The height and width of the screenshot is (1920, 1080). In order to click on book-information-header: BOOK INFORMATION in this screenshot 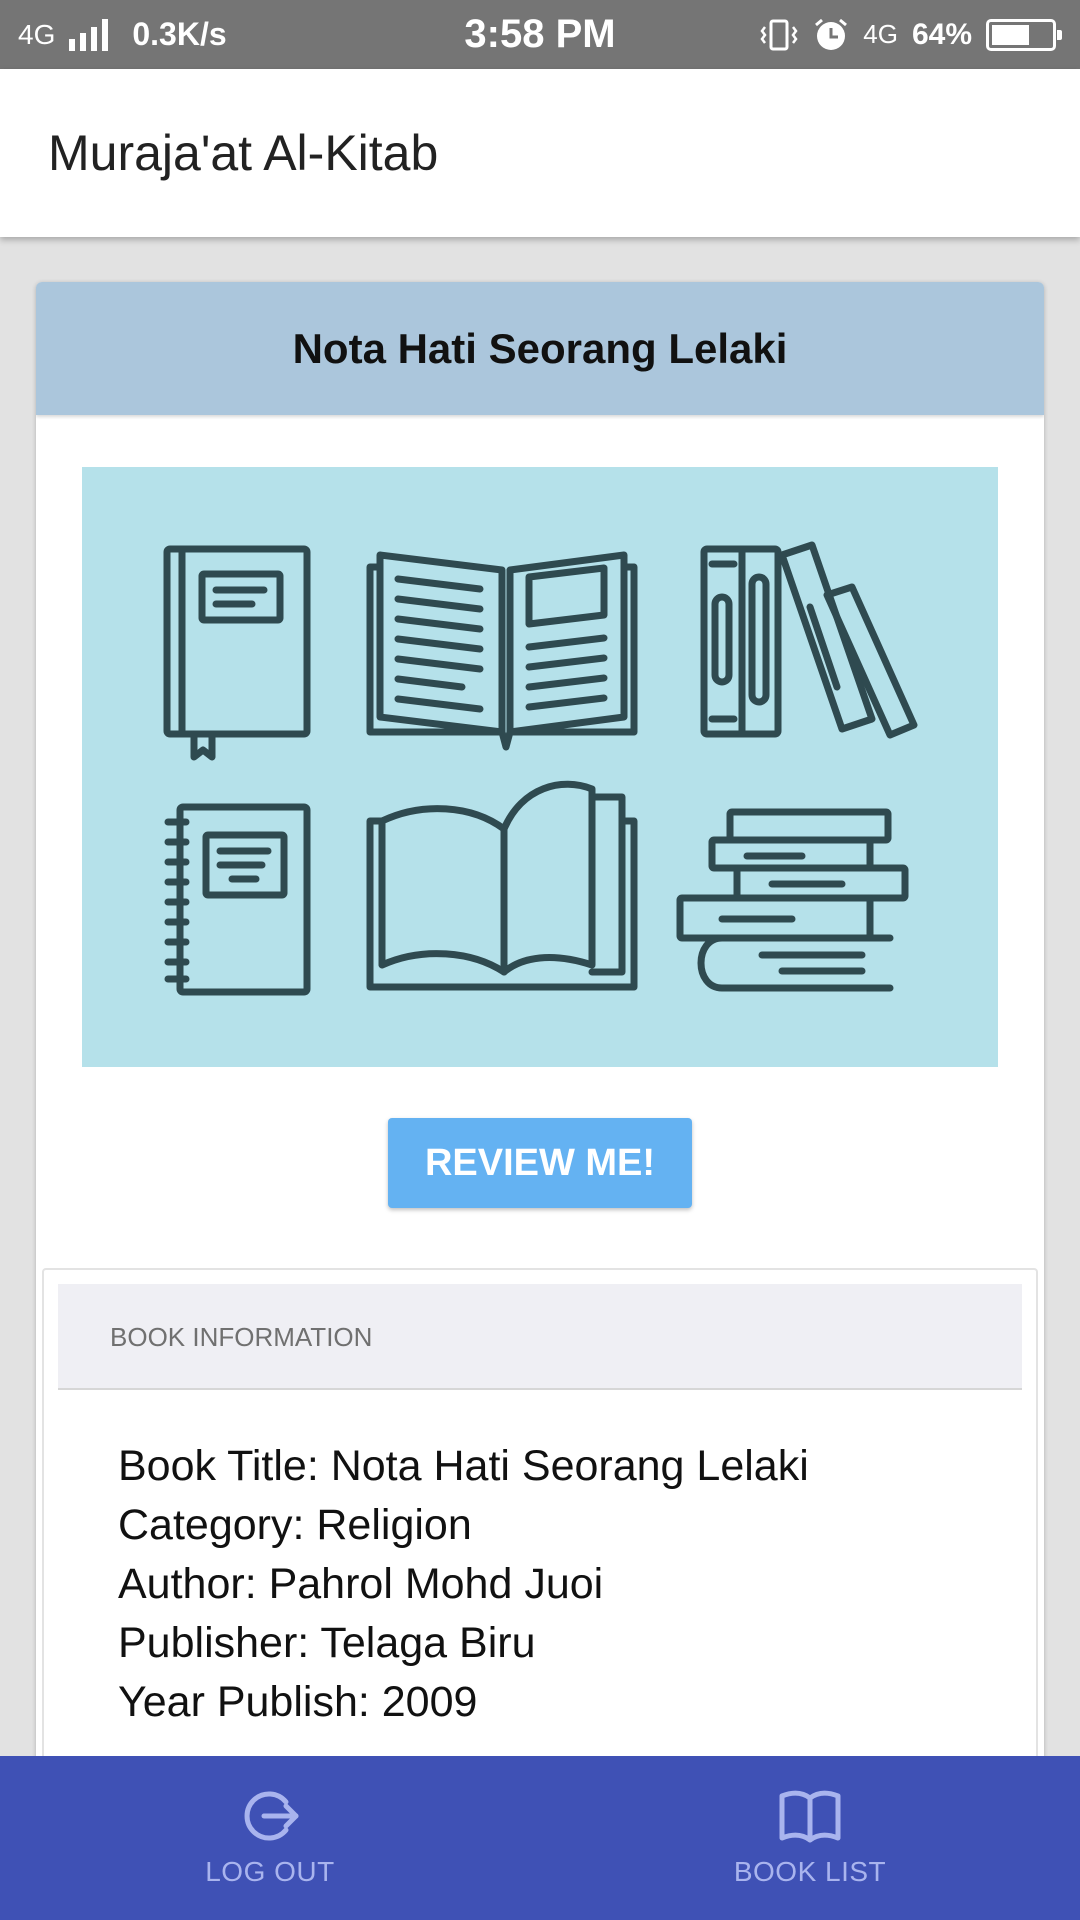, I will do `click(540, 1337)`.